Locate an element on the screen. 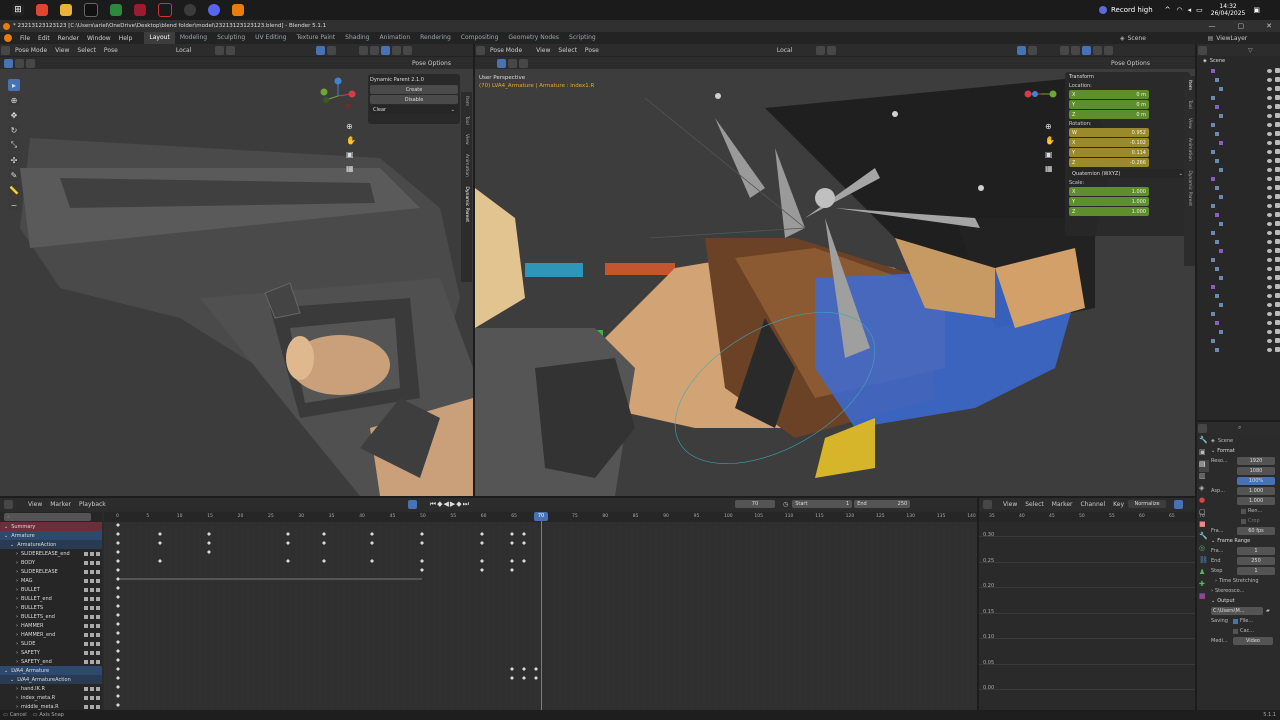 The height and width of the screenshot is (720, 1280). channel-row: › BODY is located at coordinates (51, 562).